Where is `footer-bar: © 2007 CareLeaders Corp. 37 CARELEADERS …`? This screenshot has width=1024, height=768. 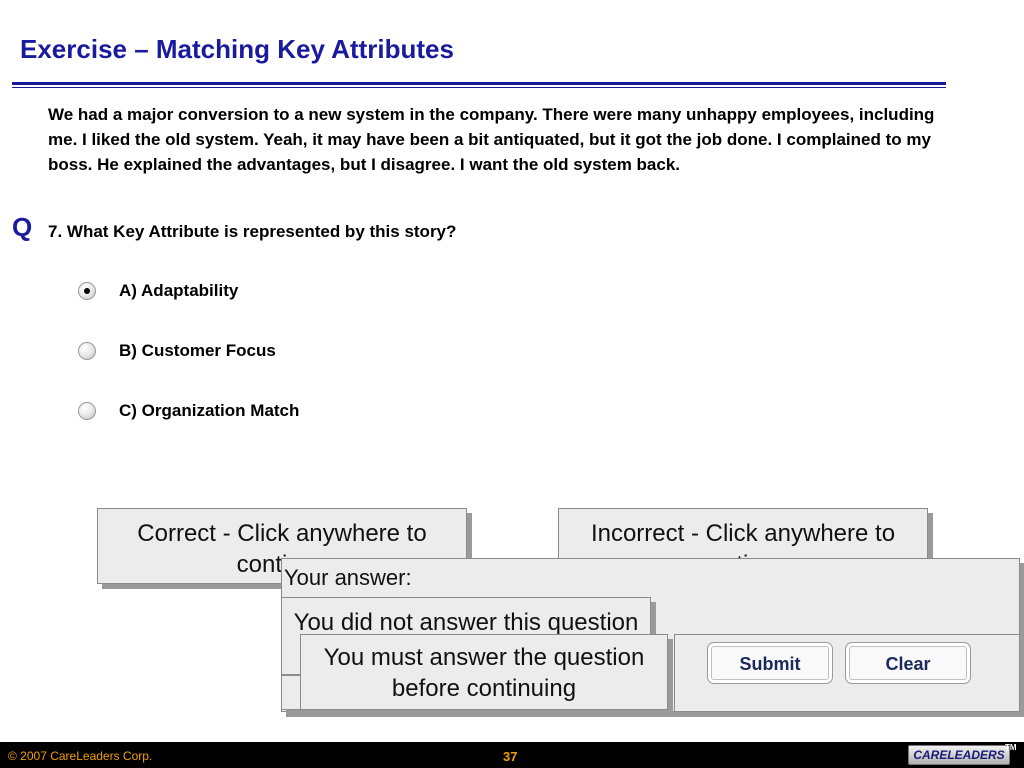
footer-bar: © 2007 CareLeaders Corp. 37 CARELEADERS … is located at coordinates (512, 755).